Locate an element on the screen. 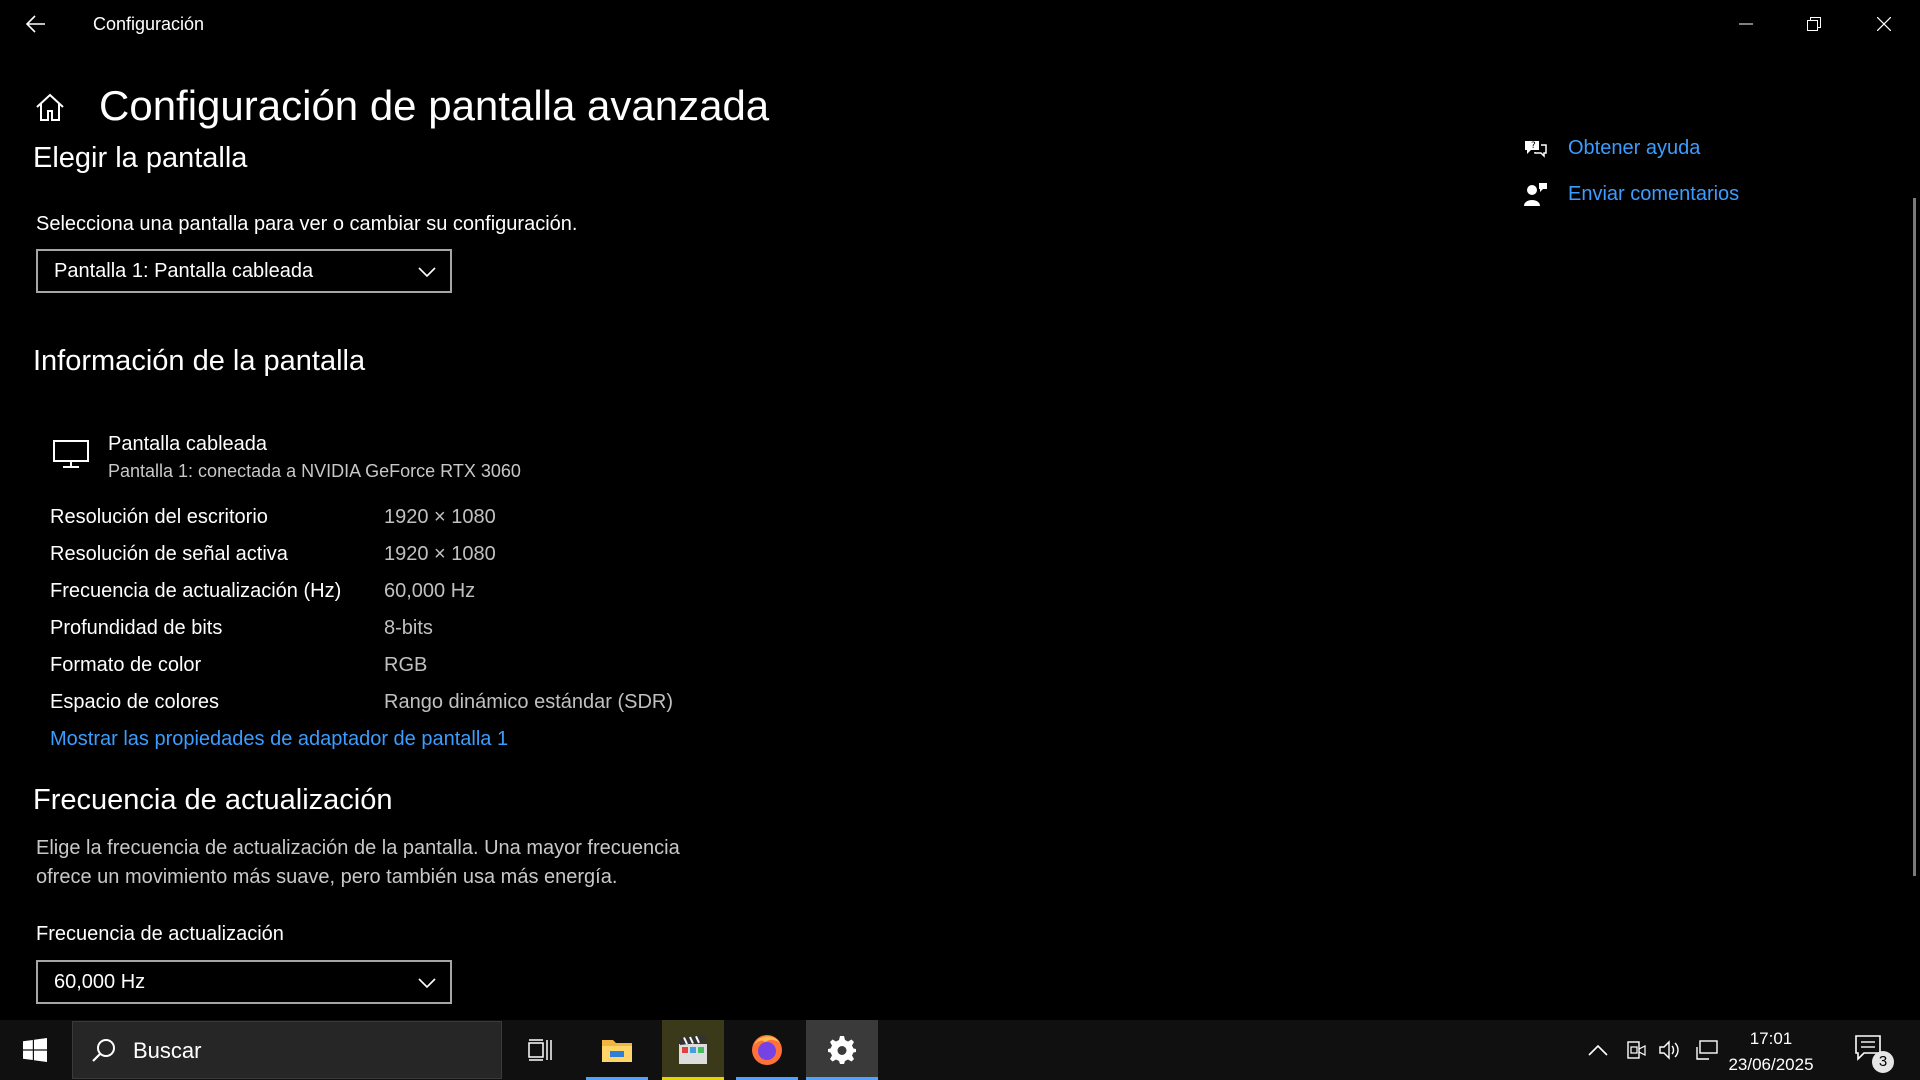 The width and height of the screenshot is (1920, 1080). video-editor-taskbar-button is located at coordinates (693, 1050).